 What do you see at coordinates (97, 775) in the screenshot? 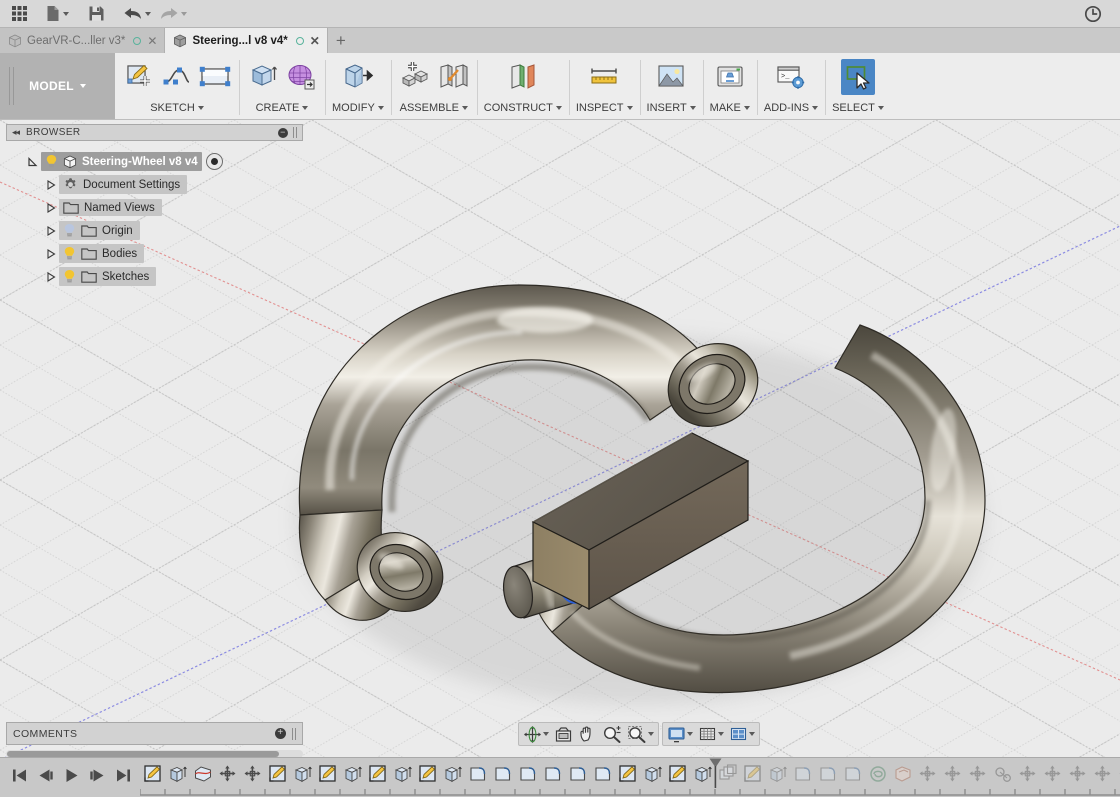
I see `timeline-step-forward-button` at bounding box center [97, 775].